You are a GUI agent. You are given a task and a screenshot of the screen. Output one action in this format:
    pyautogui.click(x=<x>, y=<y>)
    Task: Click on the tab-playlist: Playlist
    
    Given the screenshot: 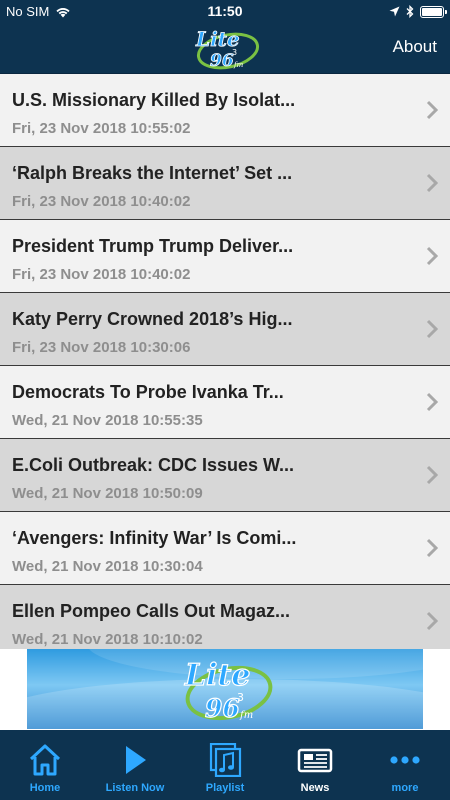 What is the action you would take?
    pyautogui.click(x=225, y=765)
    